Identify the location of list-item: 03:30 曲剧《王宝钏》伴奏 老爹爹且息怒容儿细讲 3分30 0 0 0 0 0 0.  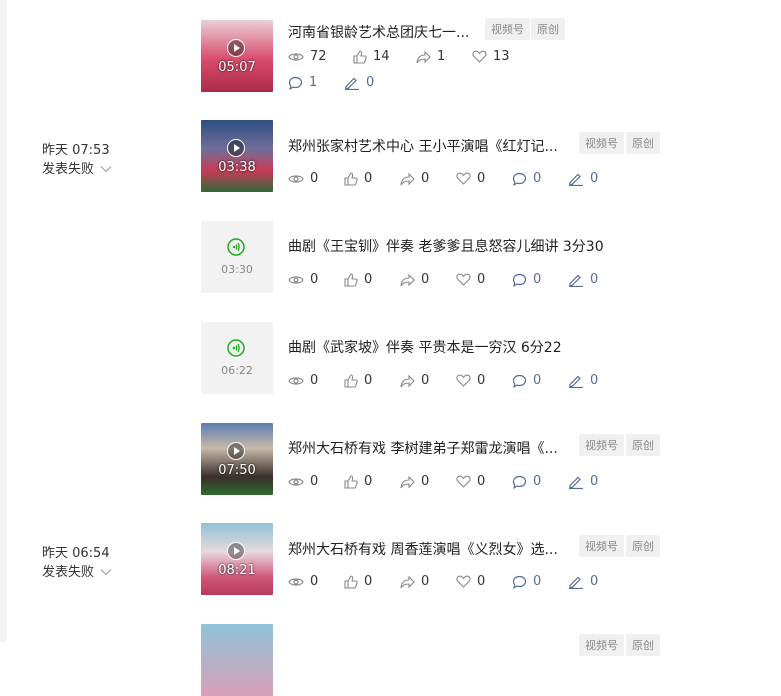
(390, 257).